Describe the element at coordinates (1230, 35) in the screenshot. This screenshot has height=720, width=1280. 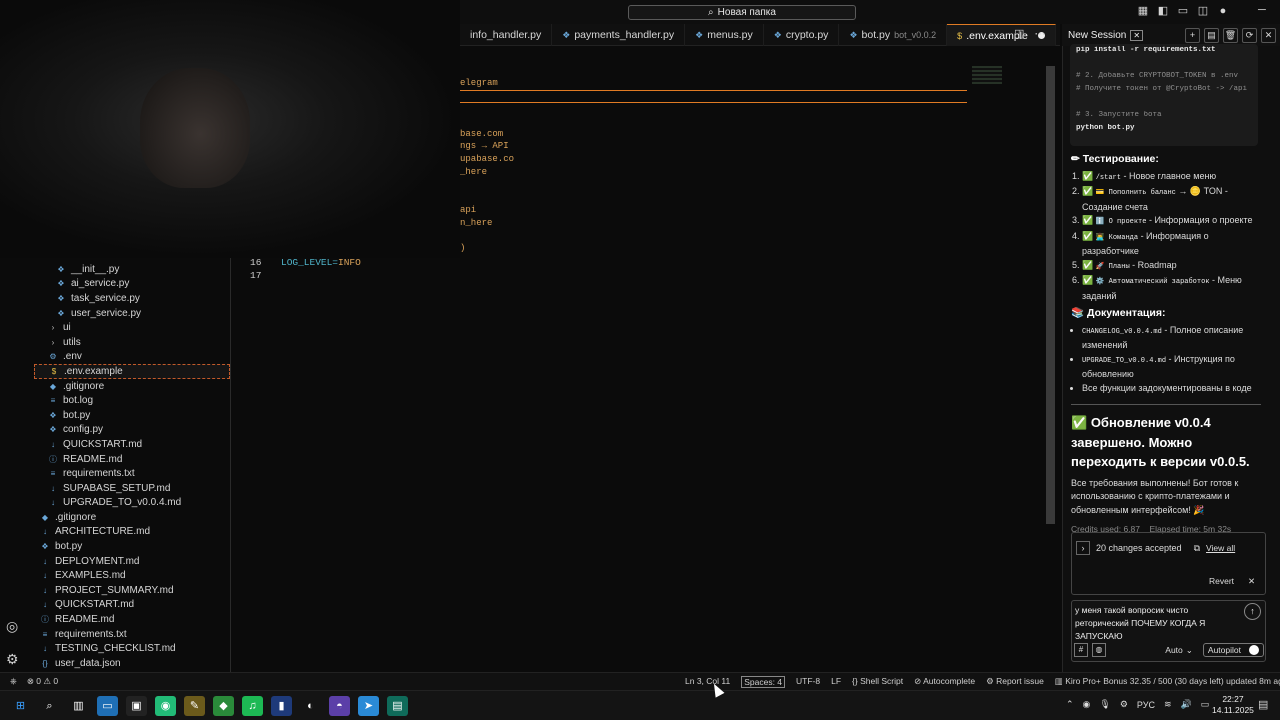
I see `trash-icon: 🗑` at that location.